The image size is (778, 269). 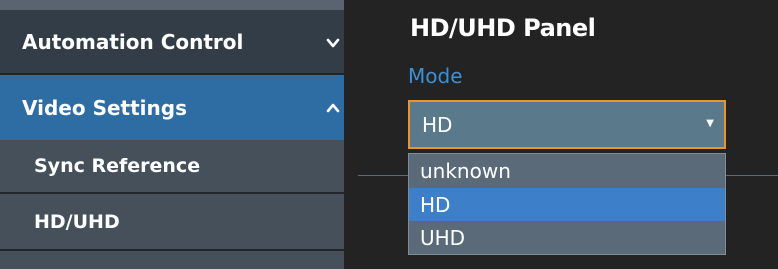 What do you see at coordinates (443, 237) in the screenshot?
I see `option-label: UHD` at bounding box center [443, 237].